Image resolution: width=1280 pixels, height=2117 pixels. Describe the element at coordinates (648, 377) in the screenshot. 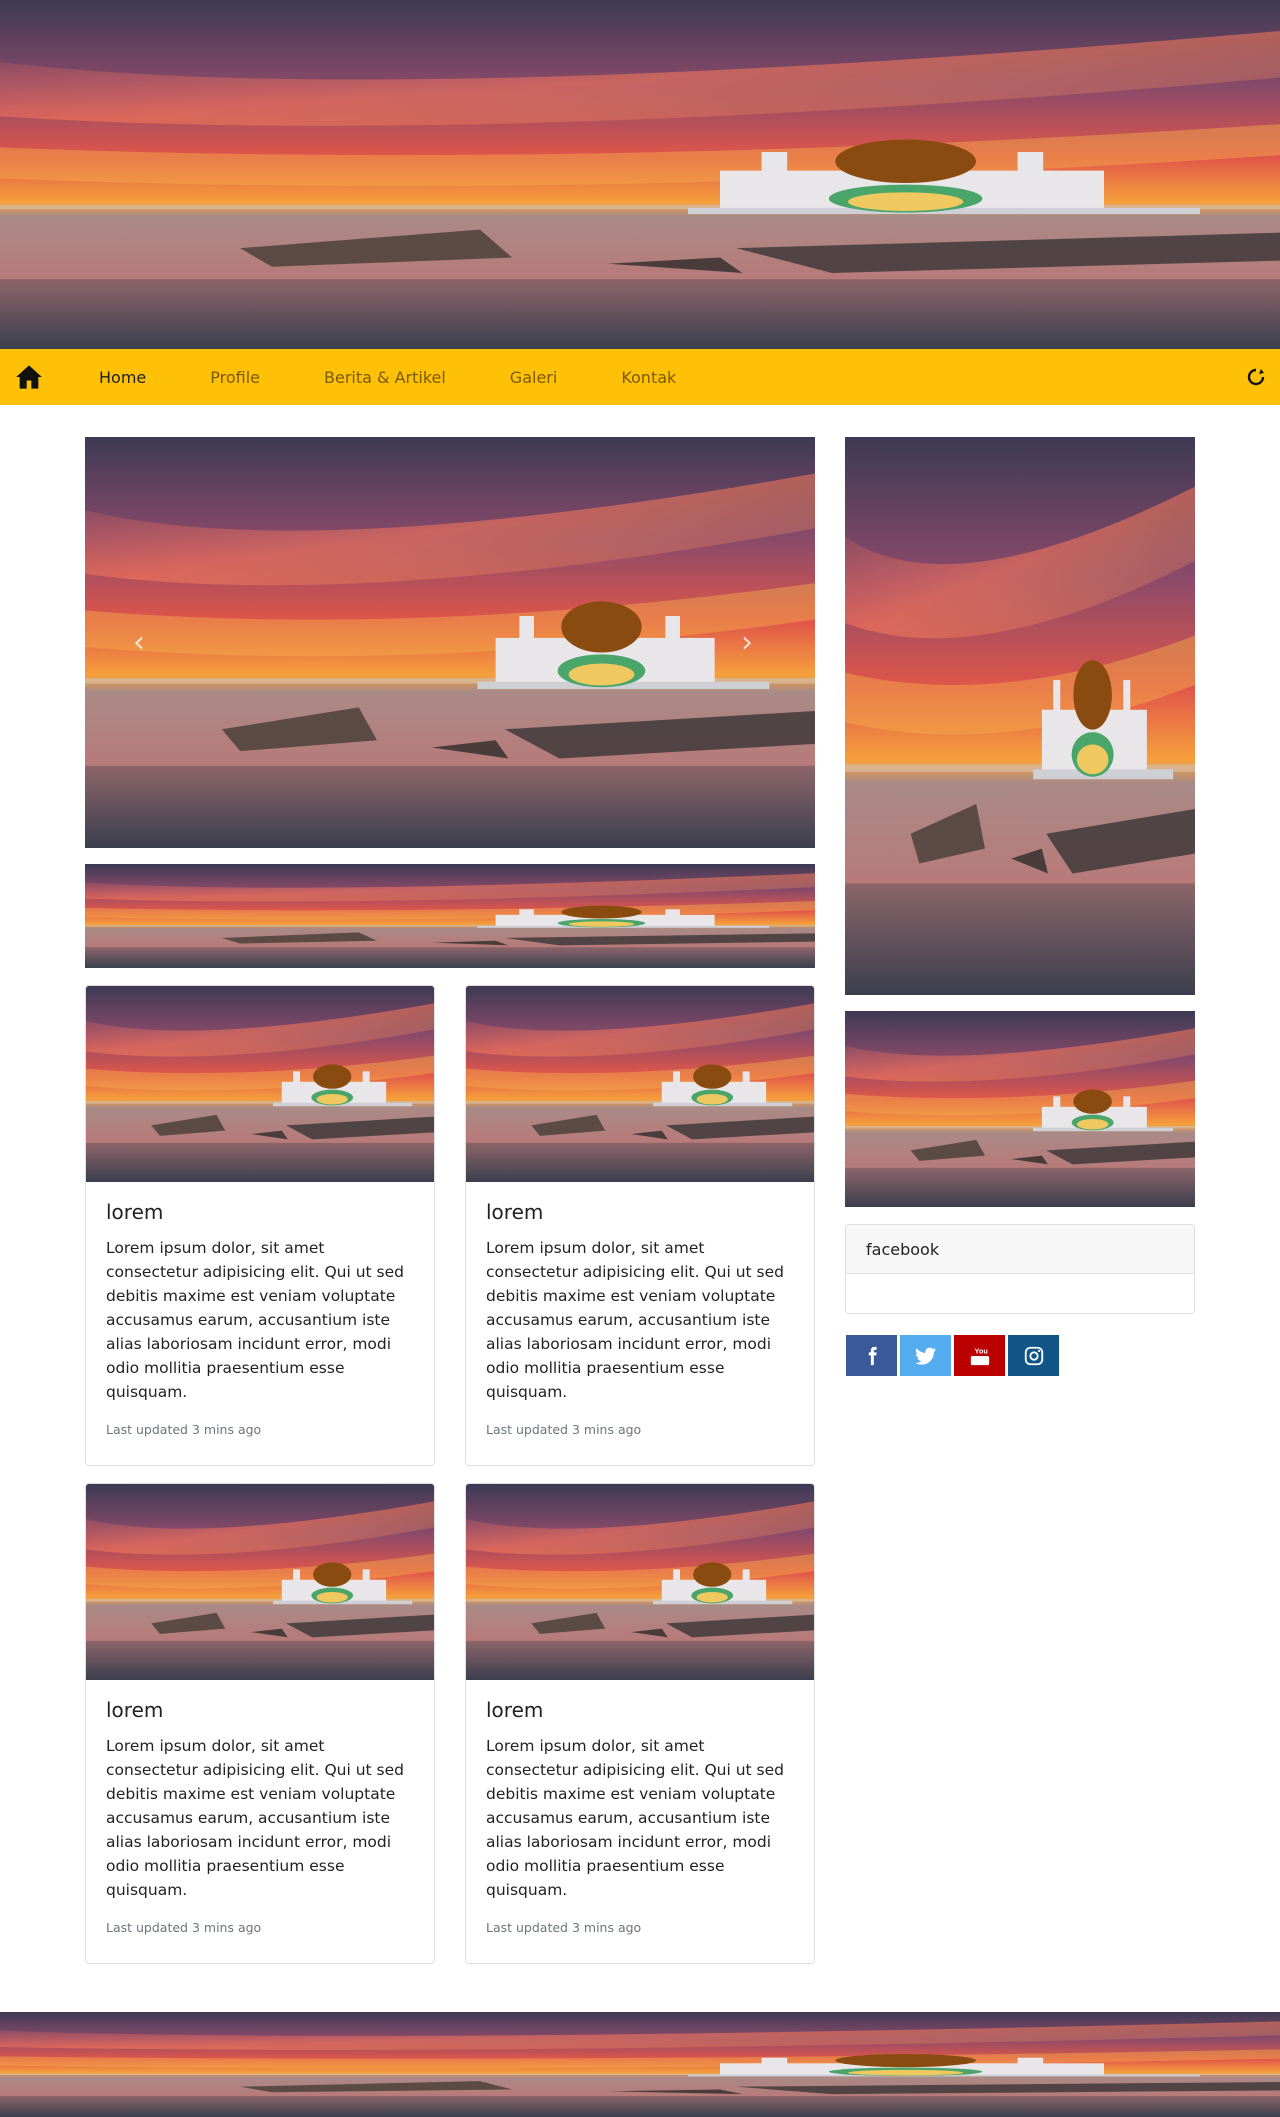

I see `nav-link-kontak: Kontak` at that location.